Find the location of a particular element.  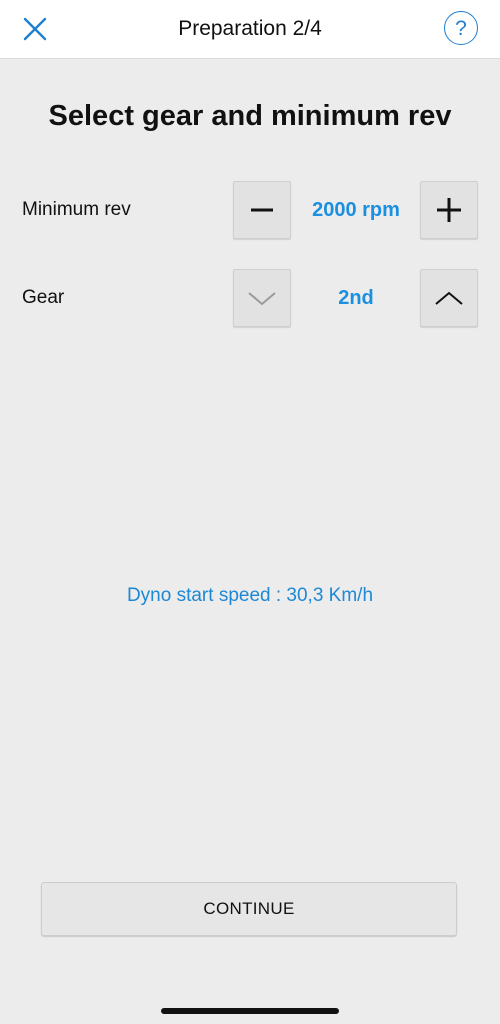

min-rev-decrement-button is located at coordinates (262, 210).